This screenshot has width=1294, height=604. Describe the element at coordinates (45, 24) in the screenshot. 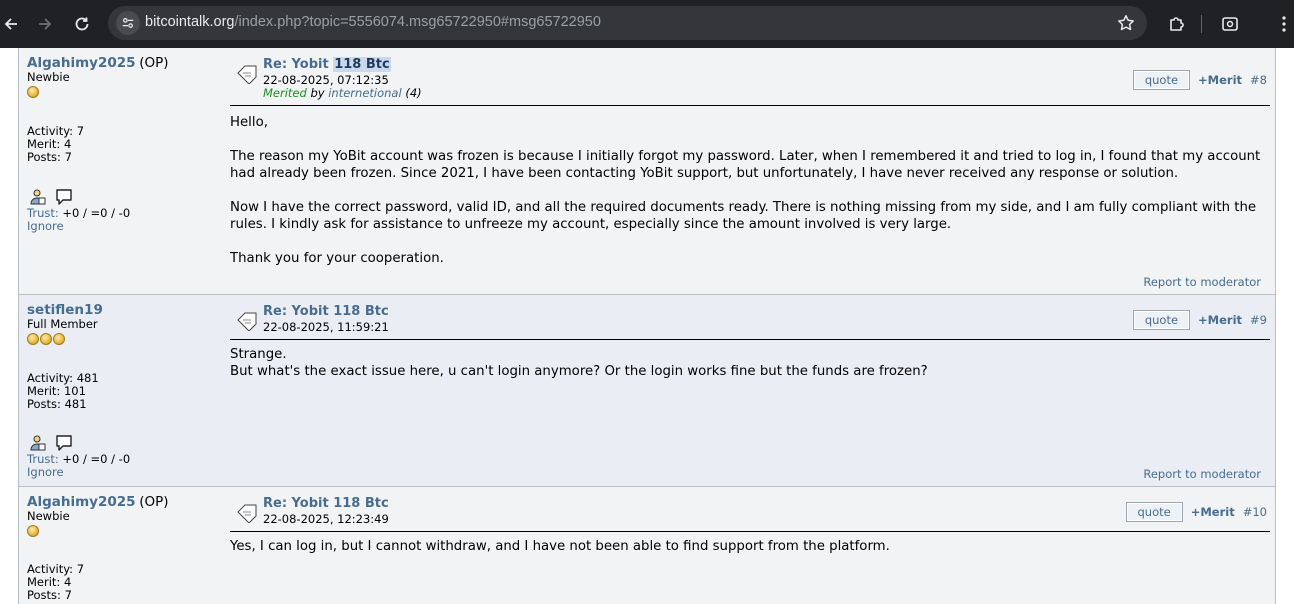

I see `forward-icon` at that location.